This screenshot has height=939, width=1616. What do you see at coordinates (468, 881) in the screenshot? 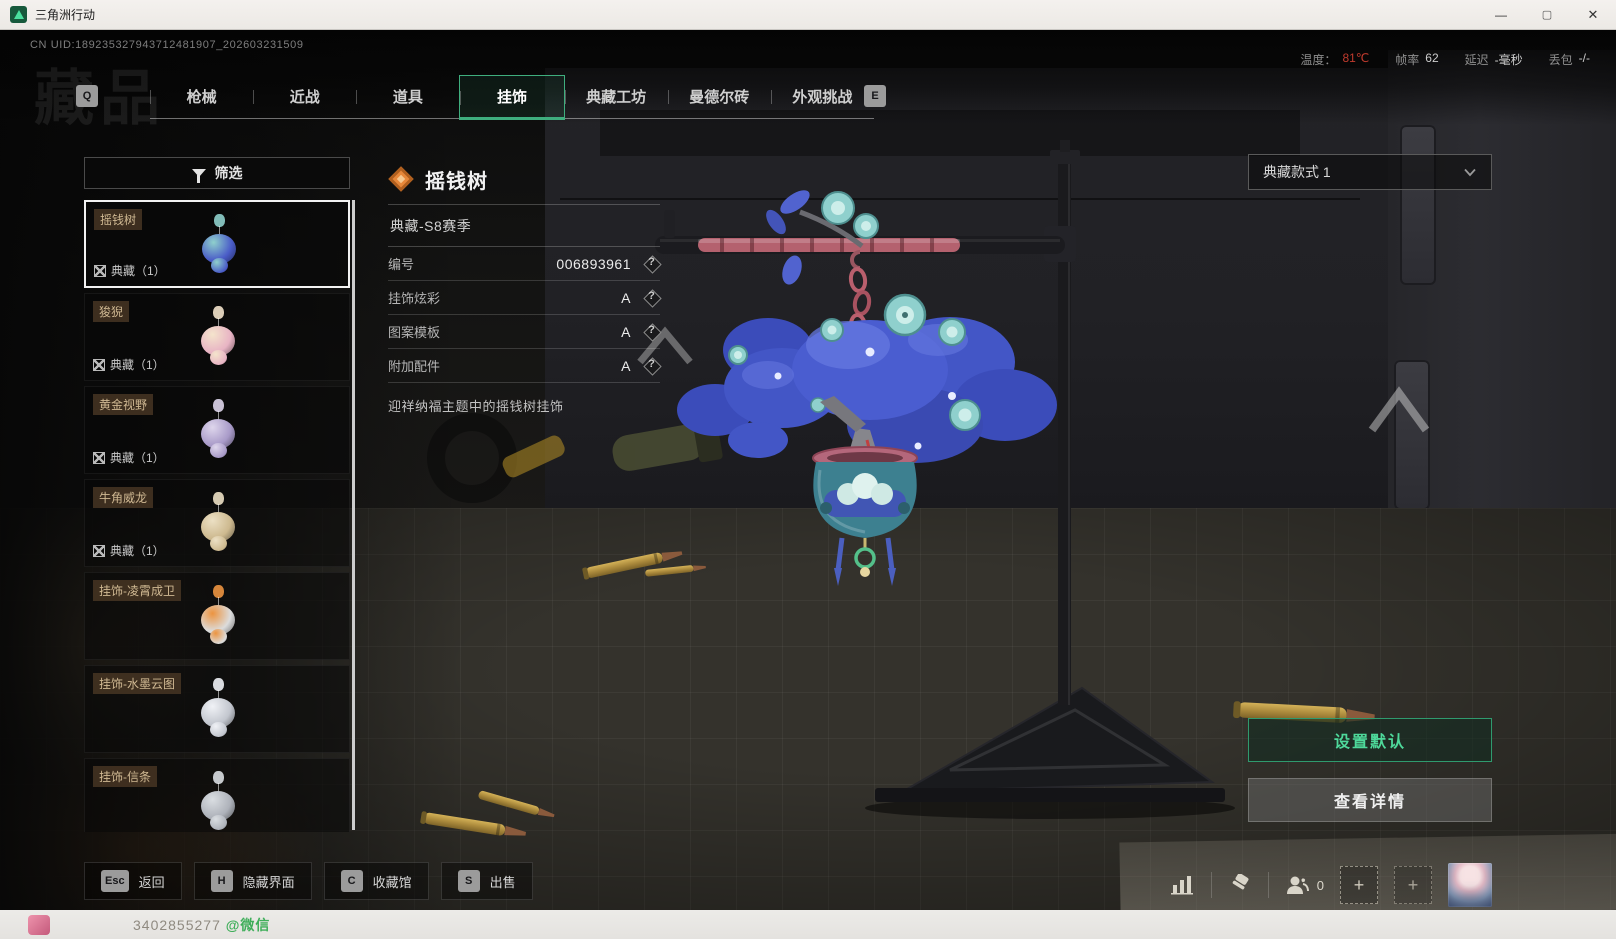
I see `key-badge: S` at bounding box center [468, 881].